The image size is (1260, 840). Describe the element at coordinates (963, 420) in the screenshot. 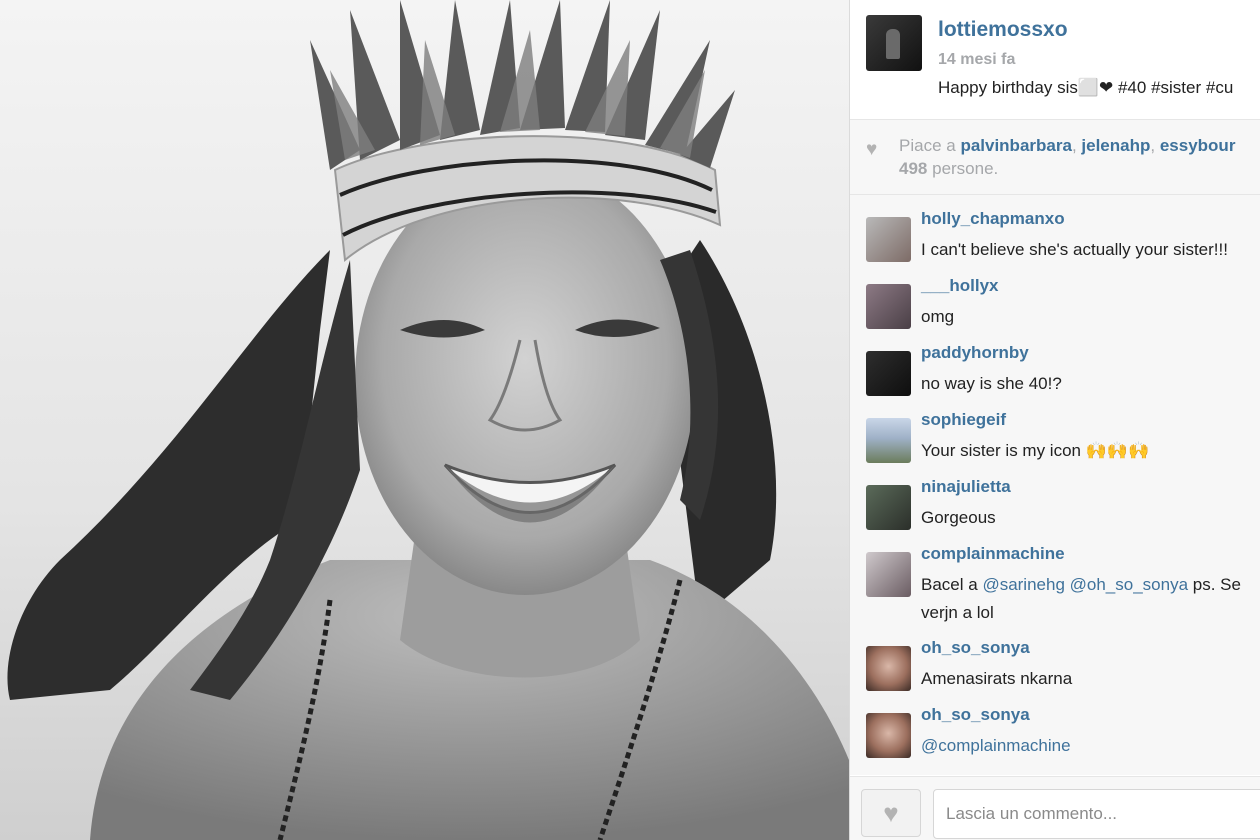

I see `comment-username: sophiegeif` at that location.